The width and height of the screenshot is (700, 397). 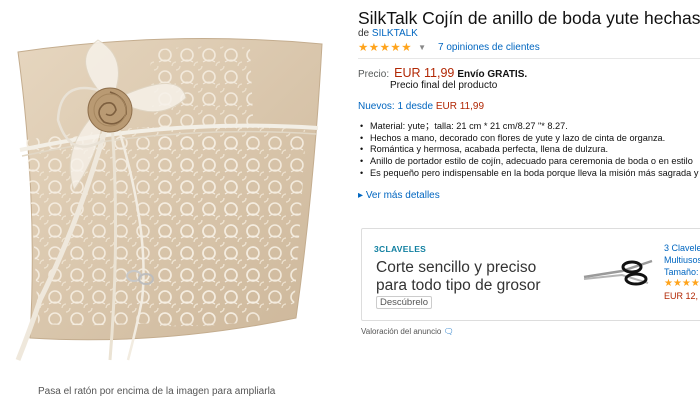 I want to click on scissors-icon, so click(x=618, y=273).